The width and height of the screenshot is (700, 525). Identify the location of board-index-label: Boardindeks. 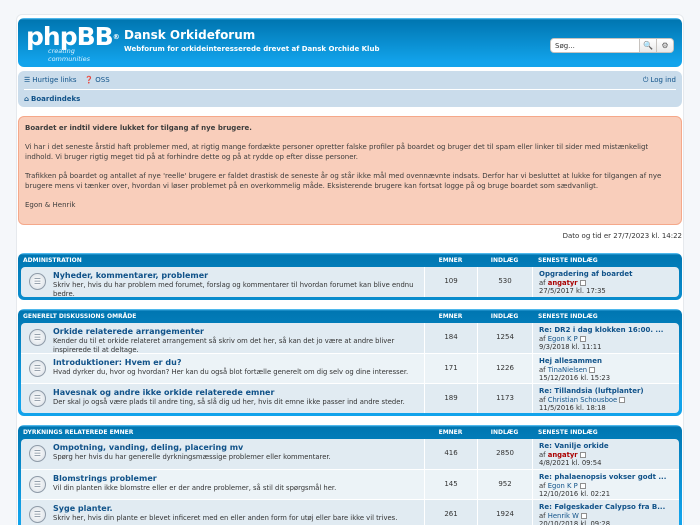
(56, 98).